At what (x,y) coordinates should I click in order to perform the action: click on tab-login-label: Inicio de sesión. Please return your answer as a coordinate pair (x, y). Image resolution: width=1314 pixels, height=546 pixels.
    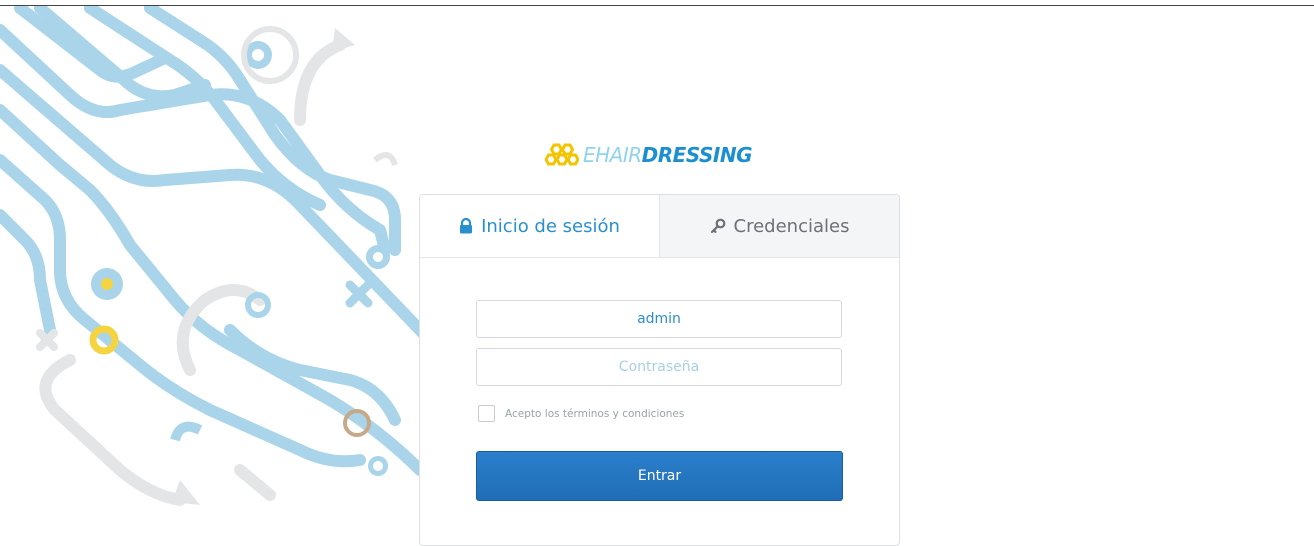
    Looking at the image, I should click on (550, 226).